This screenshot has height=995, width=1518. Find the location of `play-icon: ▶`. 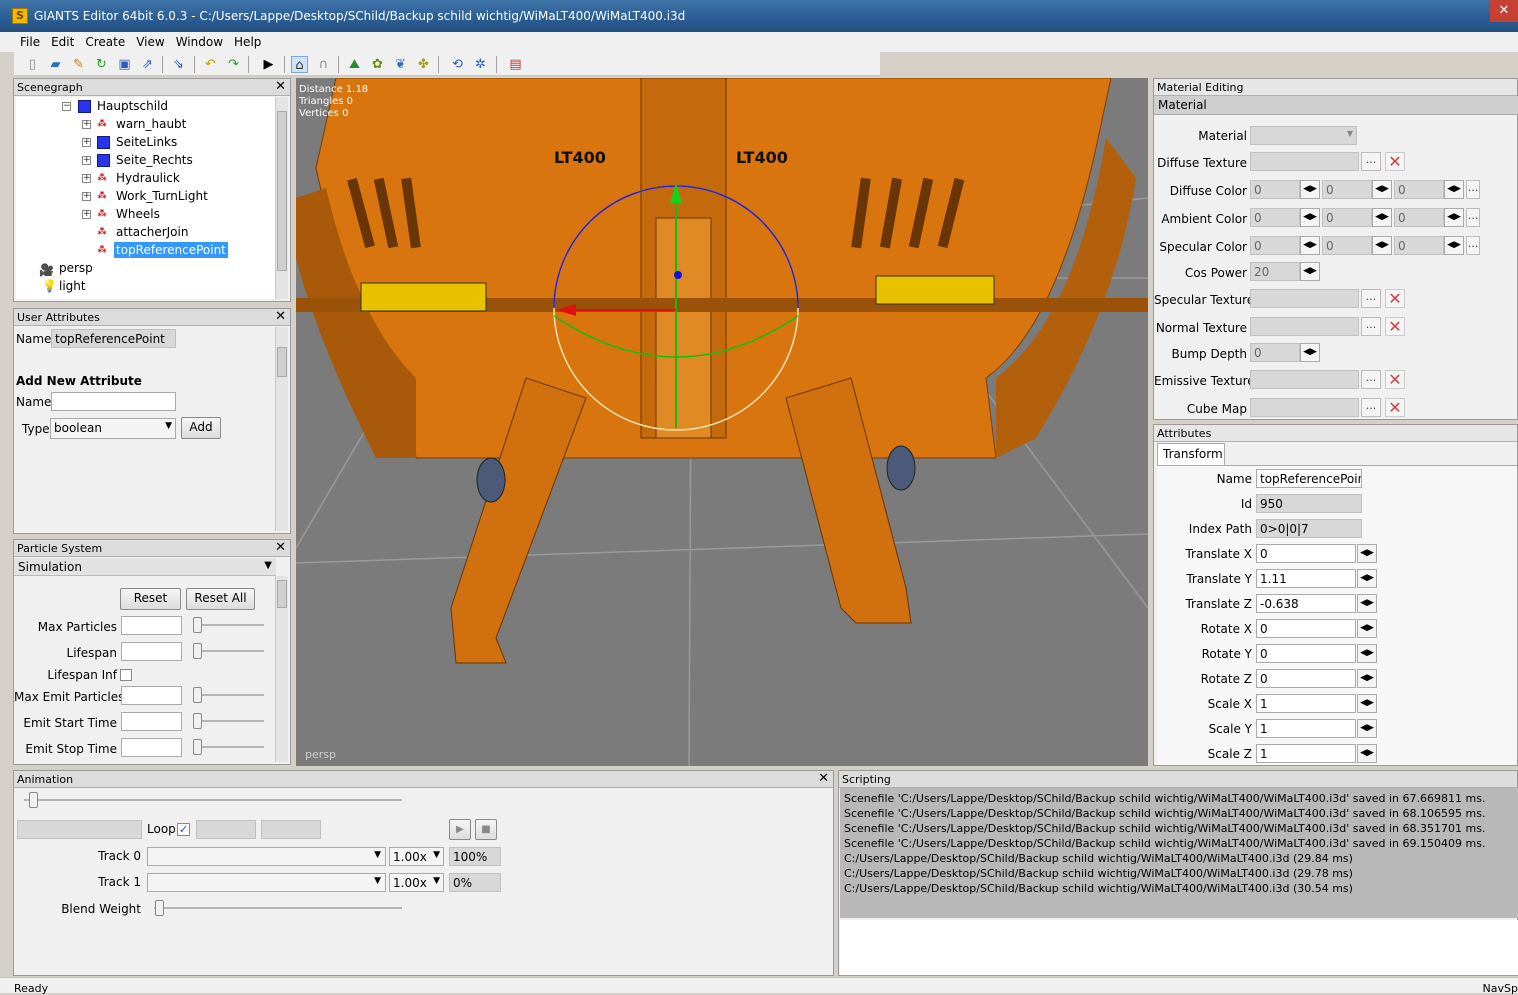

play-icon: ▶ is located at coordinates (268, 64).